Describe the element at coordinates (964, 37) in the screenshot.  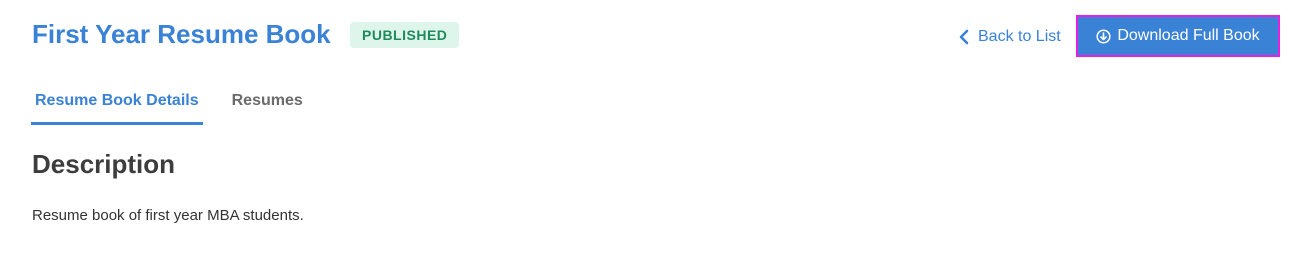
I see `chevron-left-icon` at that location.